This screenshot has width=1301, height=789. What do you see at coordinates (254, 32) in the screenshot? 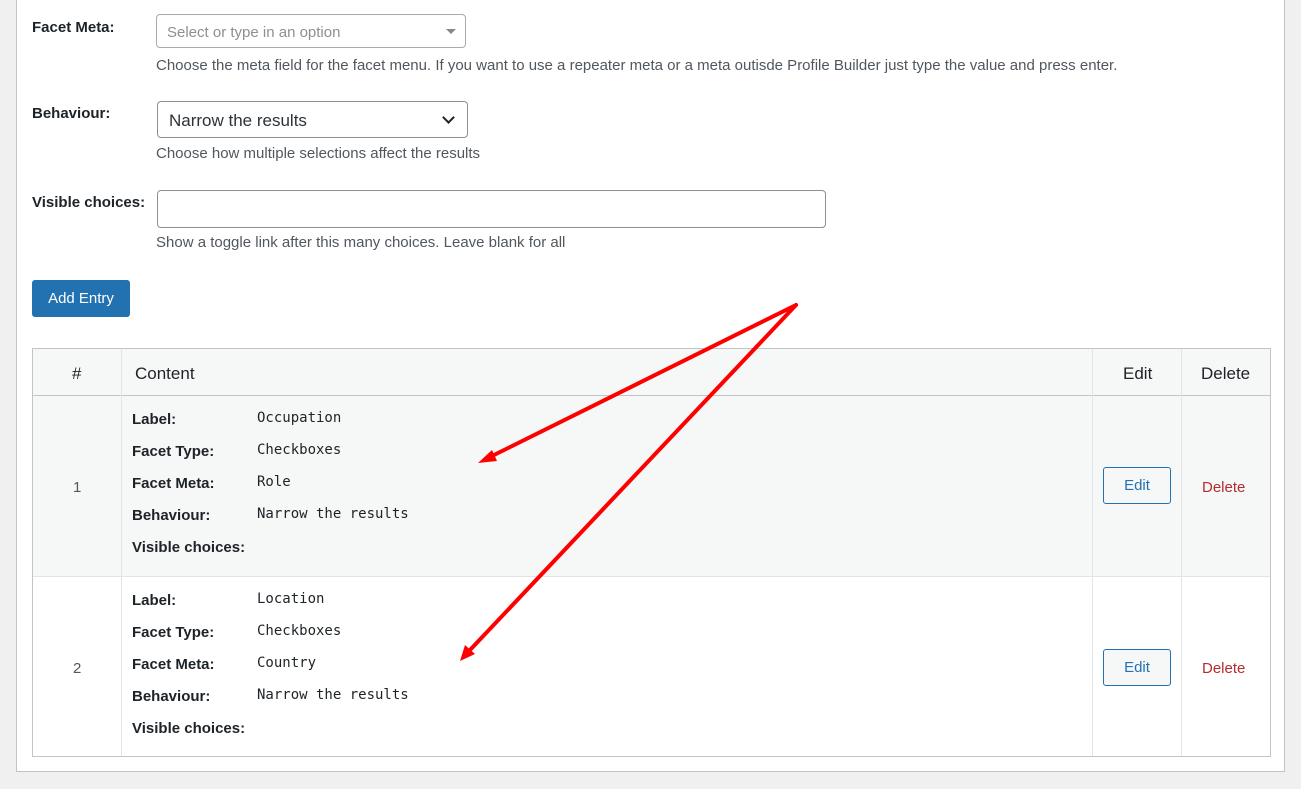
I see `facet-meta-placeholder: Select or type in an option` at bounding box center [254, 32].